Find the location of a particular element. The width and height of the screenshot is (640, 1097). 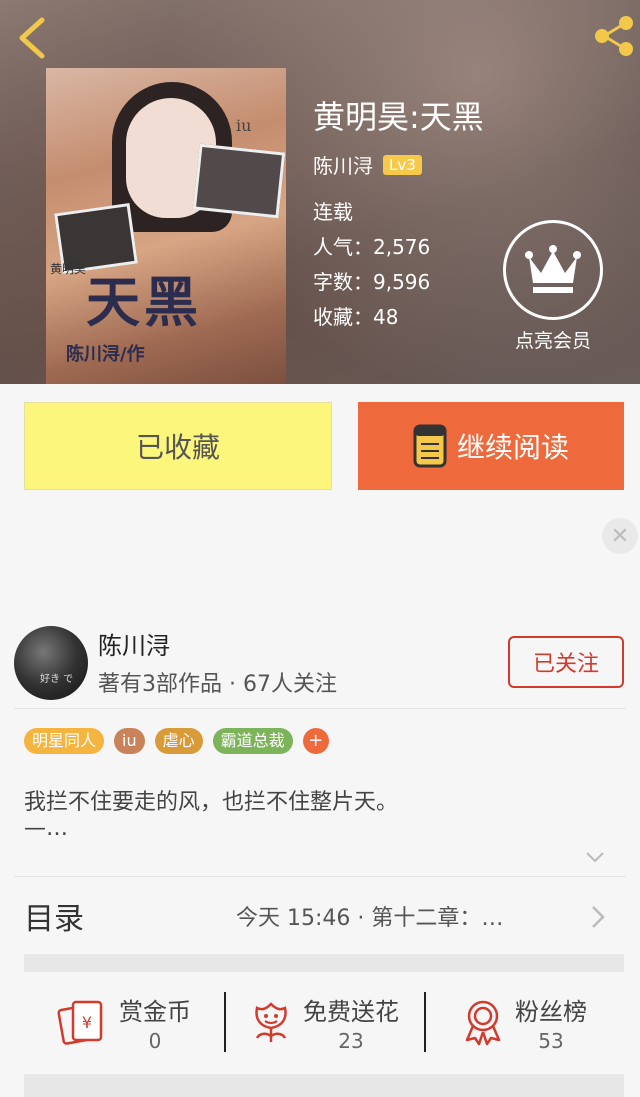

follow-label: 已关注 is located at coordinates (565, 664).